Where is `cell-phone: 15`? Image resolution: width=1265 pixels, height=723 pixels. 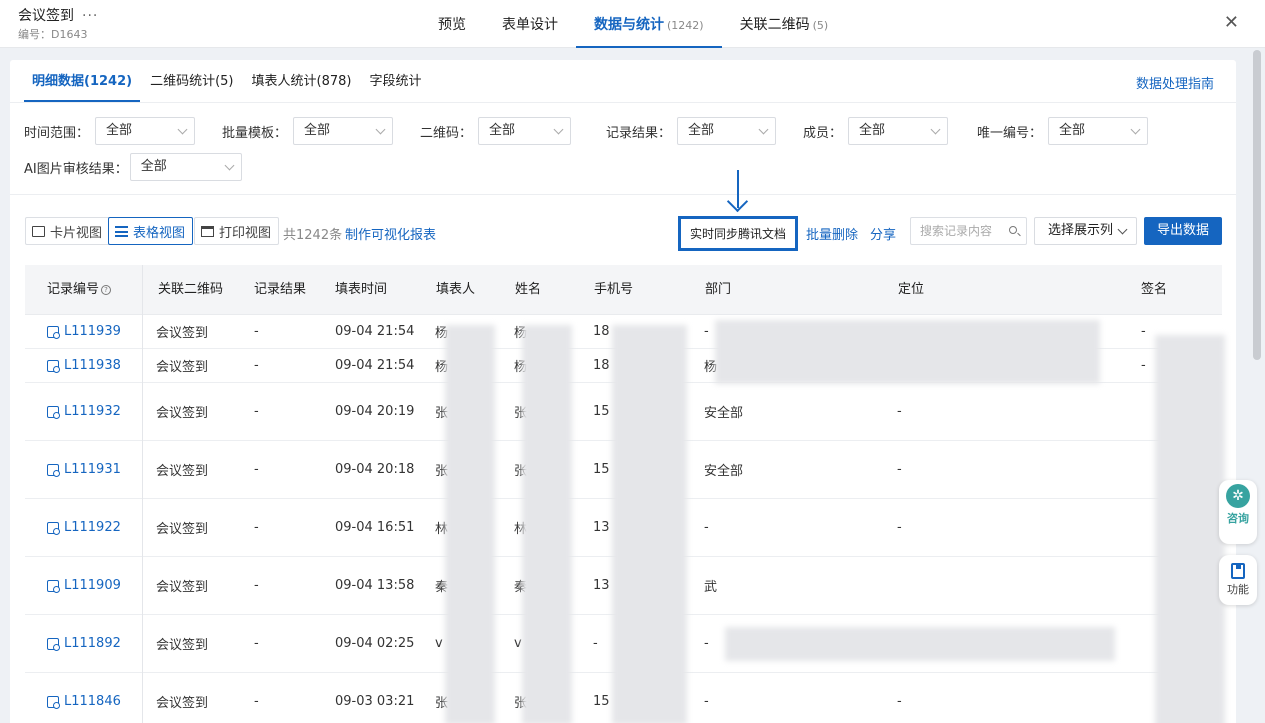
cell-phone: 15 is located at coordinates (601, 469).